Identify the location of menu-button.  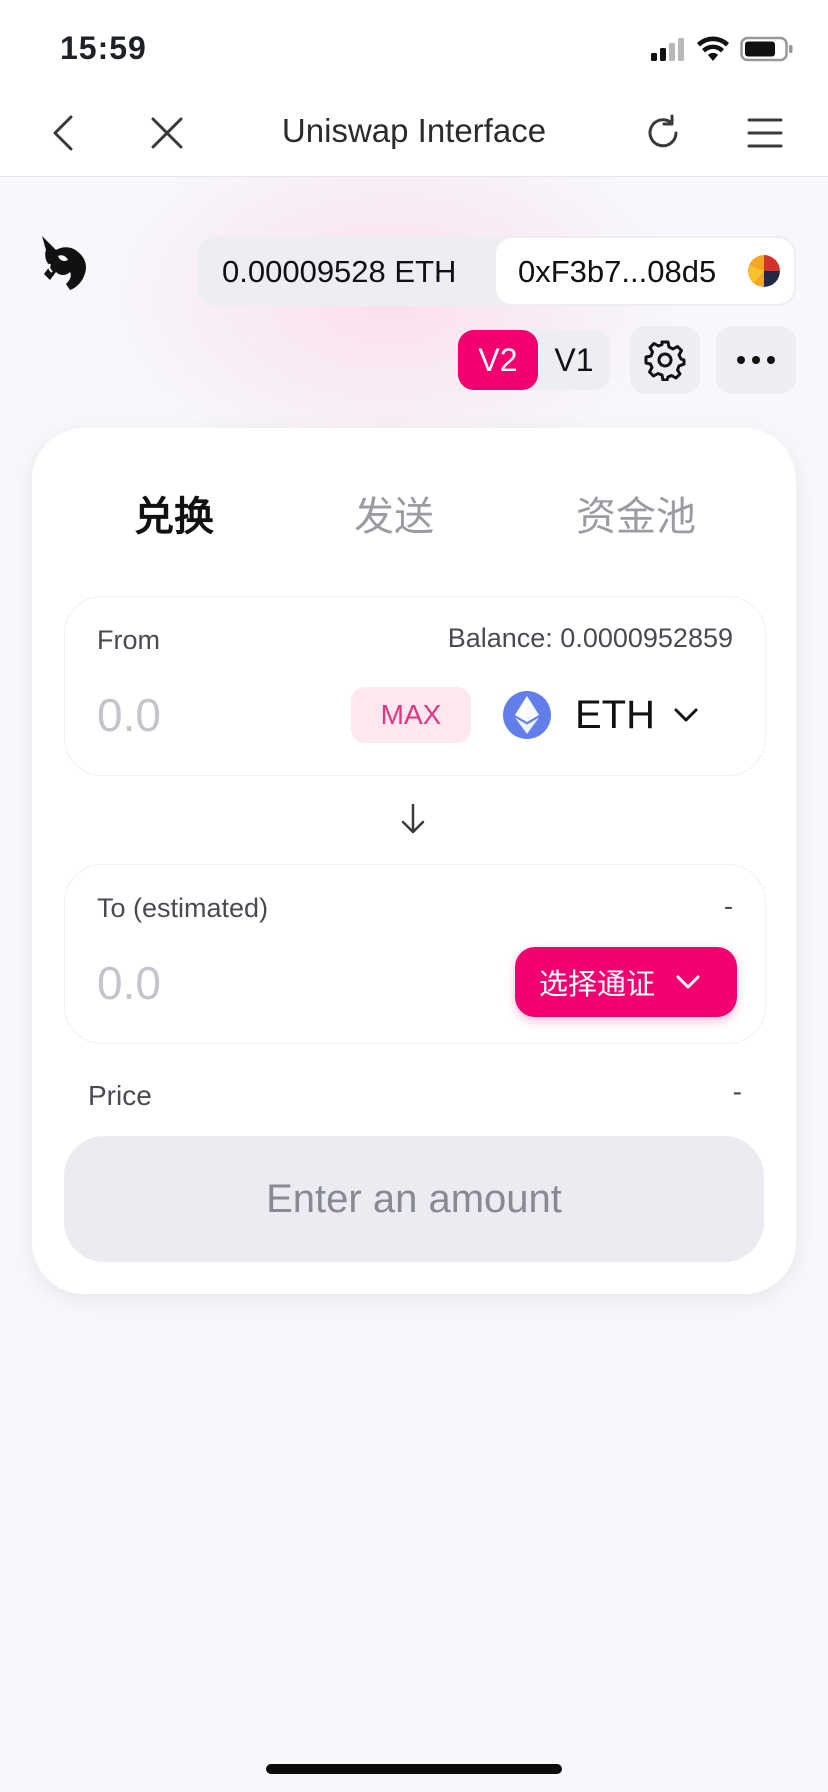
(765, 133).